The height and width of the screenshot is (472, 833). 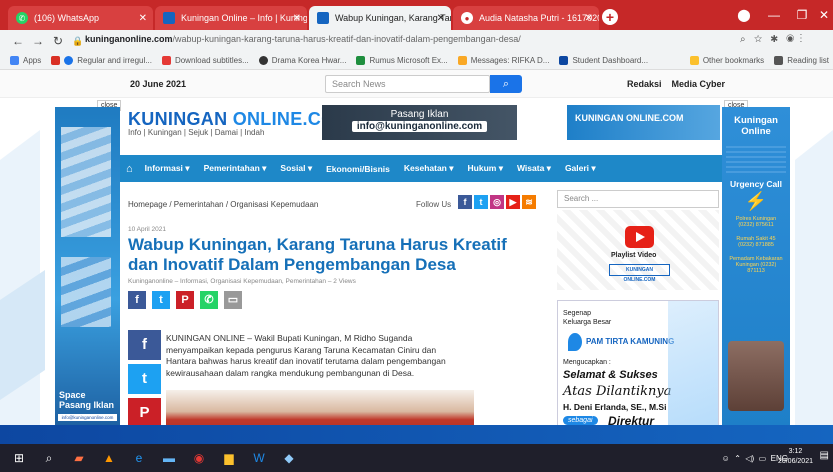 What do you see at coordinates (209, 300) in the screenshot?
I see `share-whatsapp-icon: ✆` at bounding box center [209, 300].